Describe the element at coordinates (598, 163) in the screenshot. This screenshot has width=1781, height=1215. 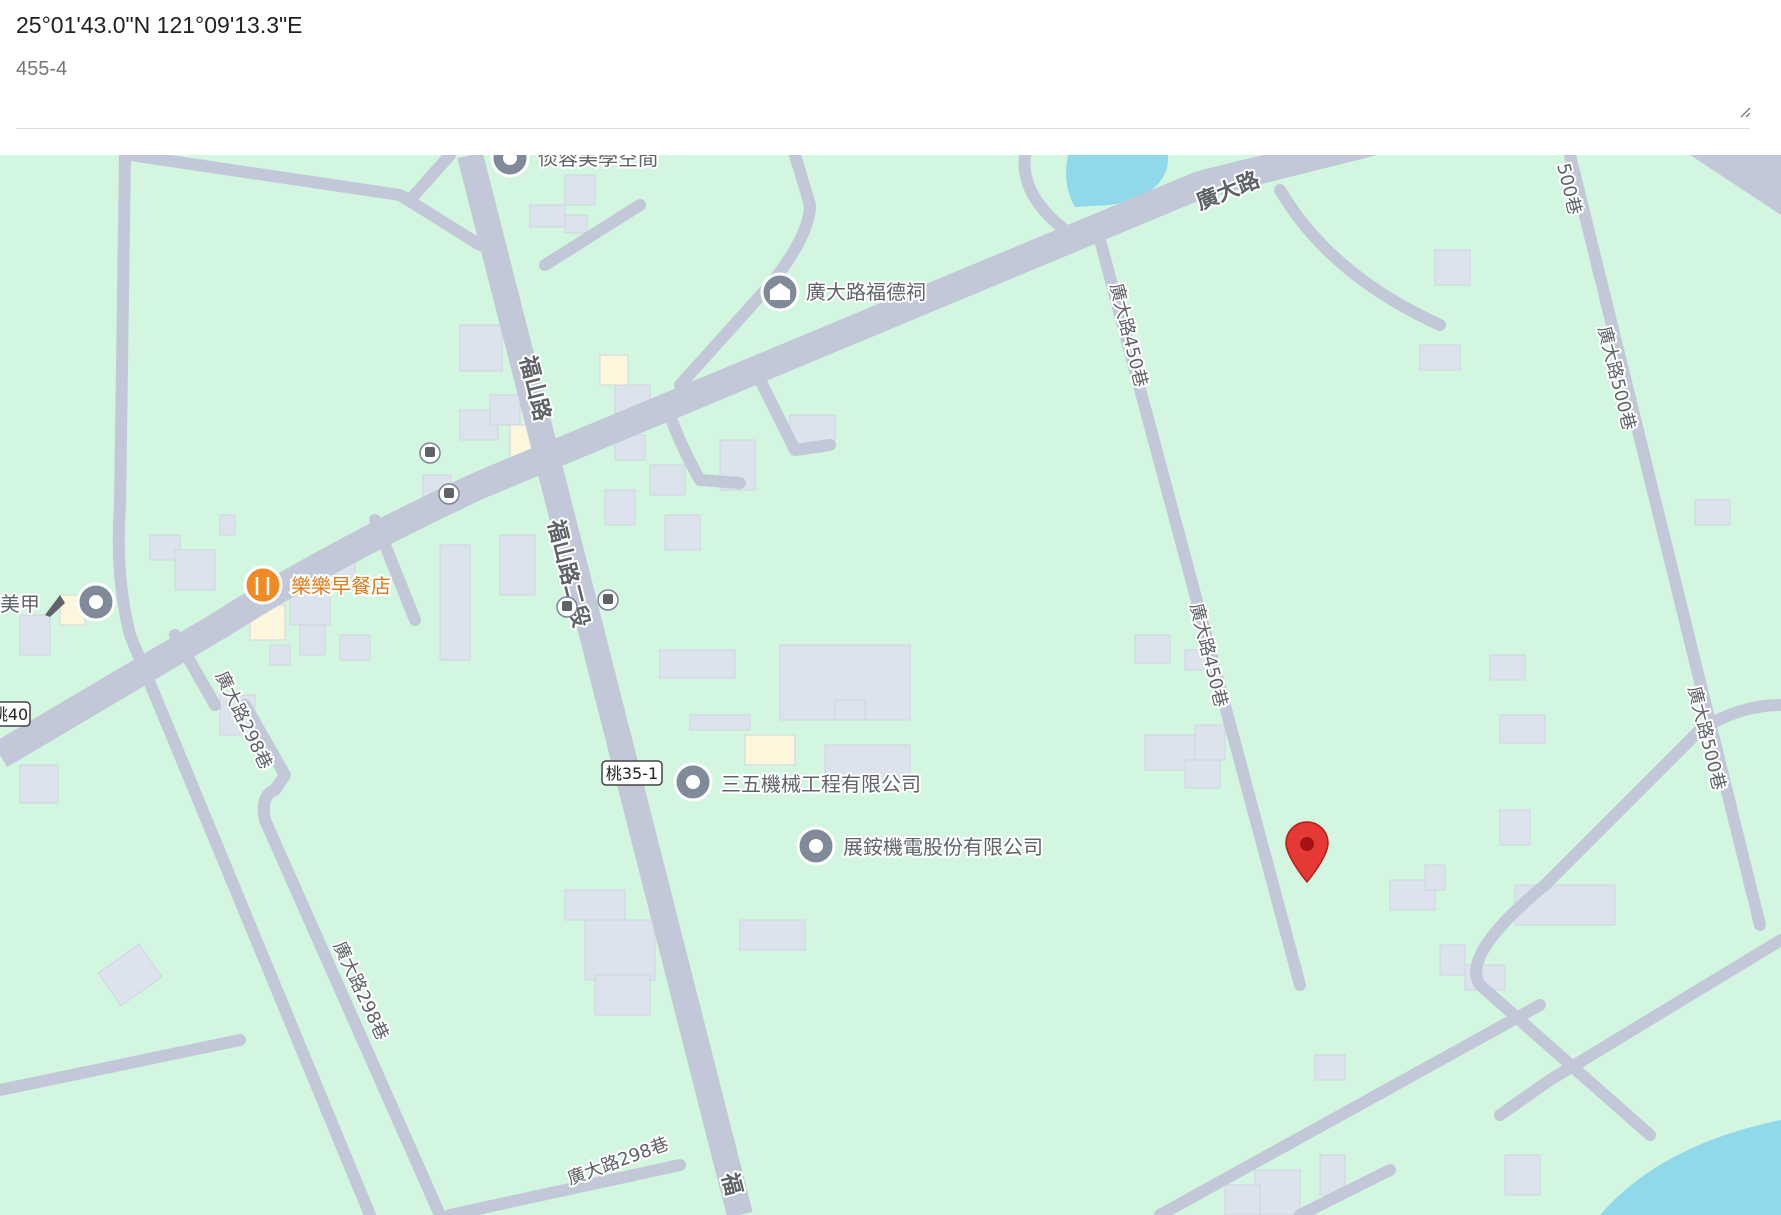
I see `poi-label: 倓蓉美學空間` at that location.